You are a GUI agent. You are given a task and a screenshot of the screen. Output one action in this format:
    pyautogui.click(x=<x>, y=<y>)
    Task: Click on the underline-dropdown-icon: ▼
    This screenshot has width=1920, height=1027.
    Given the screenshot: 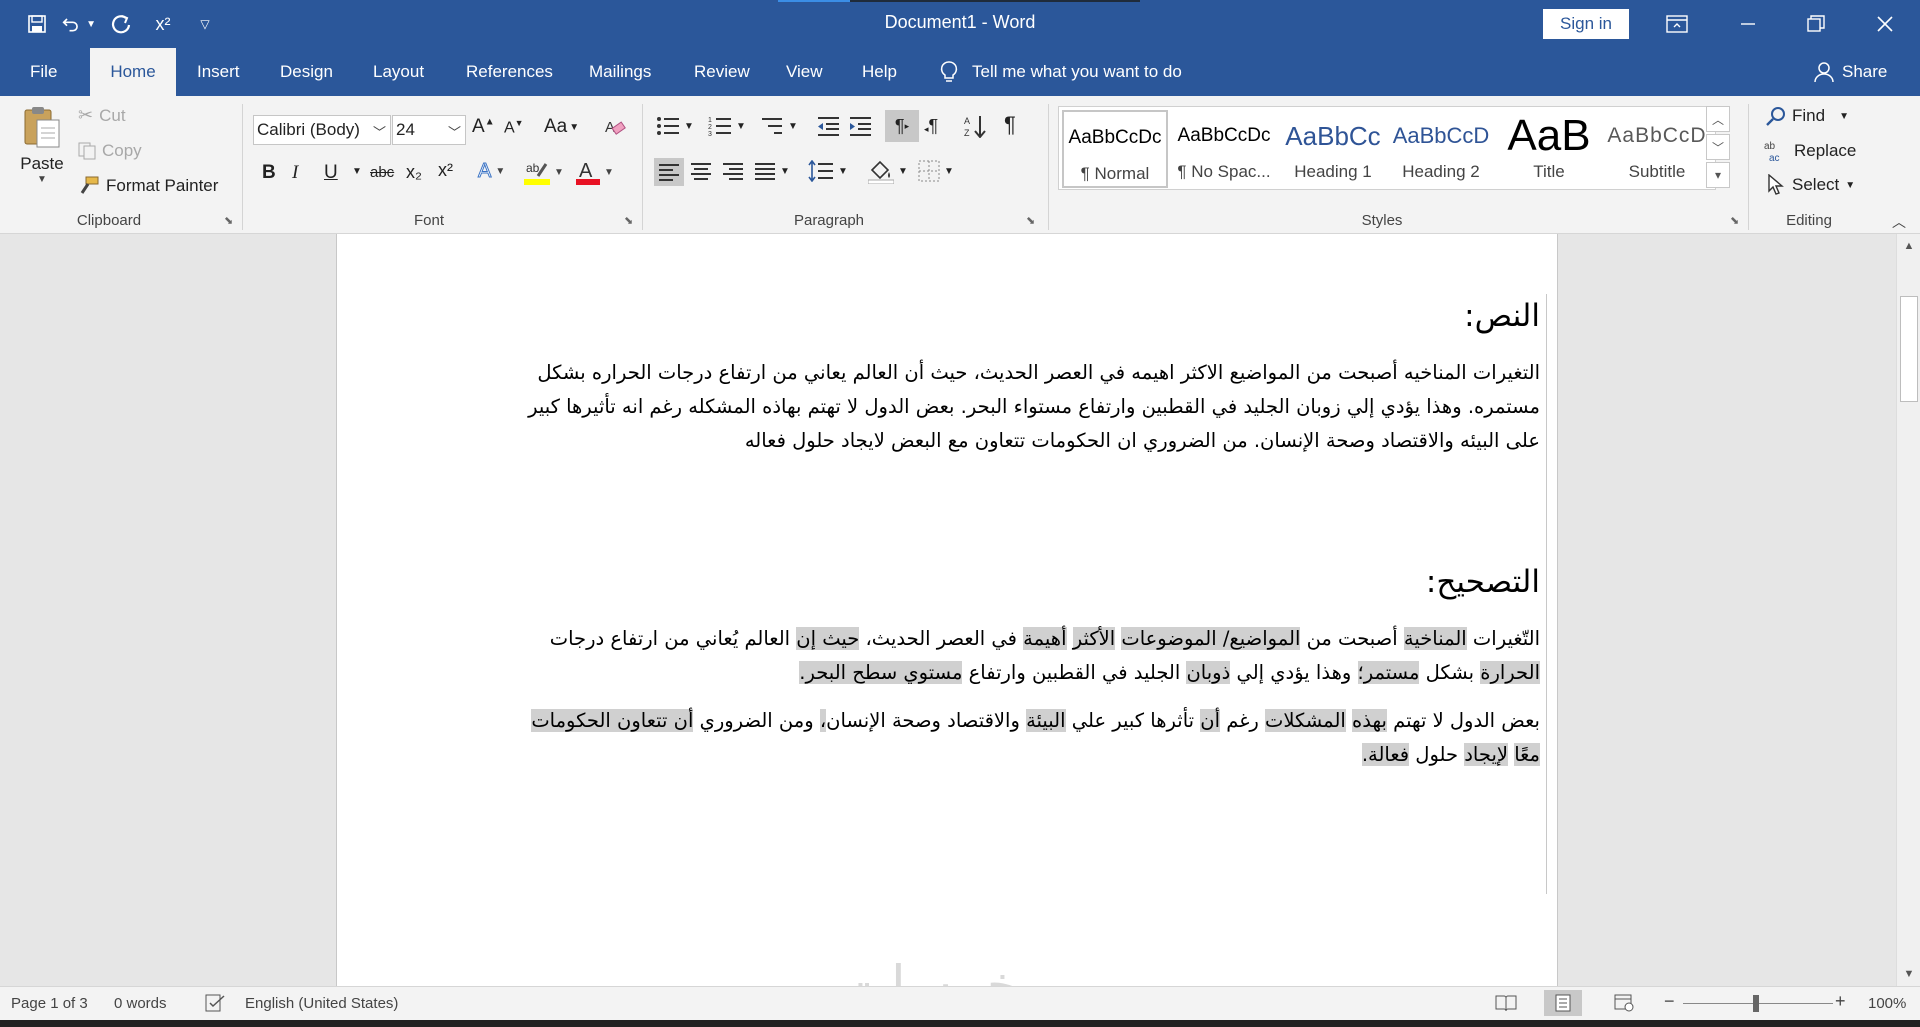 What is the action you would take?
    pyautogui.click(x=357, y=171)
    